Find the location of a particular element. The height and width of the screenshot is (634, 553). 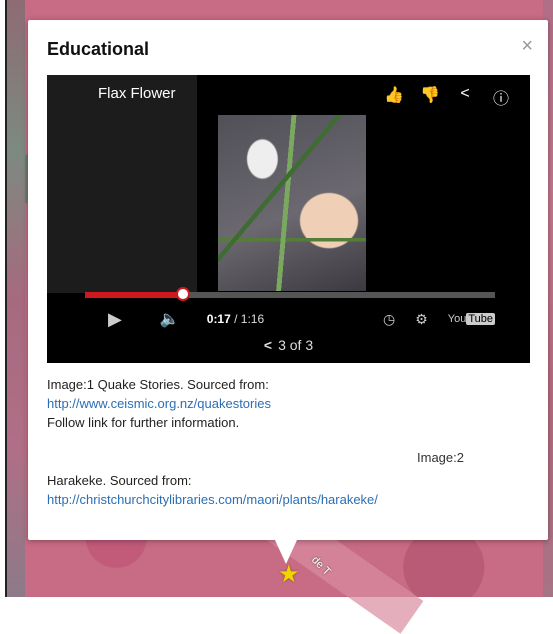

thumbs-up-icon: 👍 is located at coordinates (394, 97).